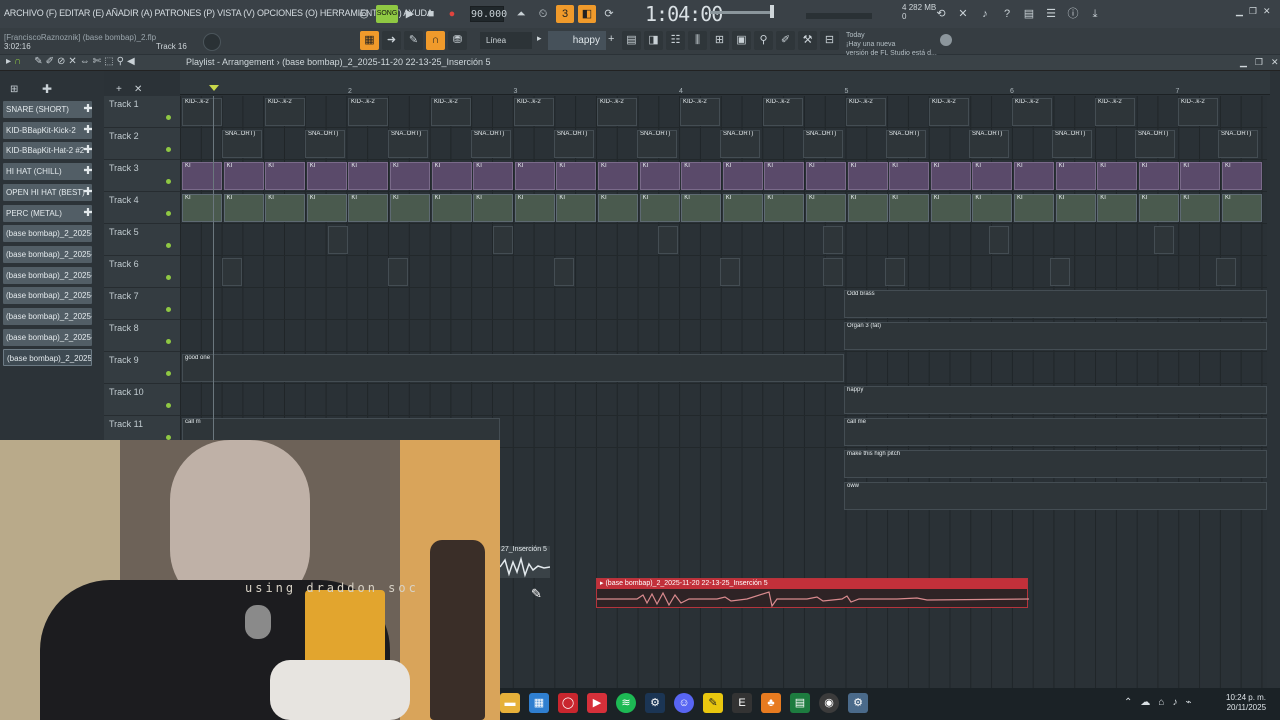 The height and width of the screenshot is (720, 1280). I want to click on track-header: Track 3, so click(142, 176).